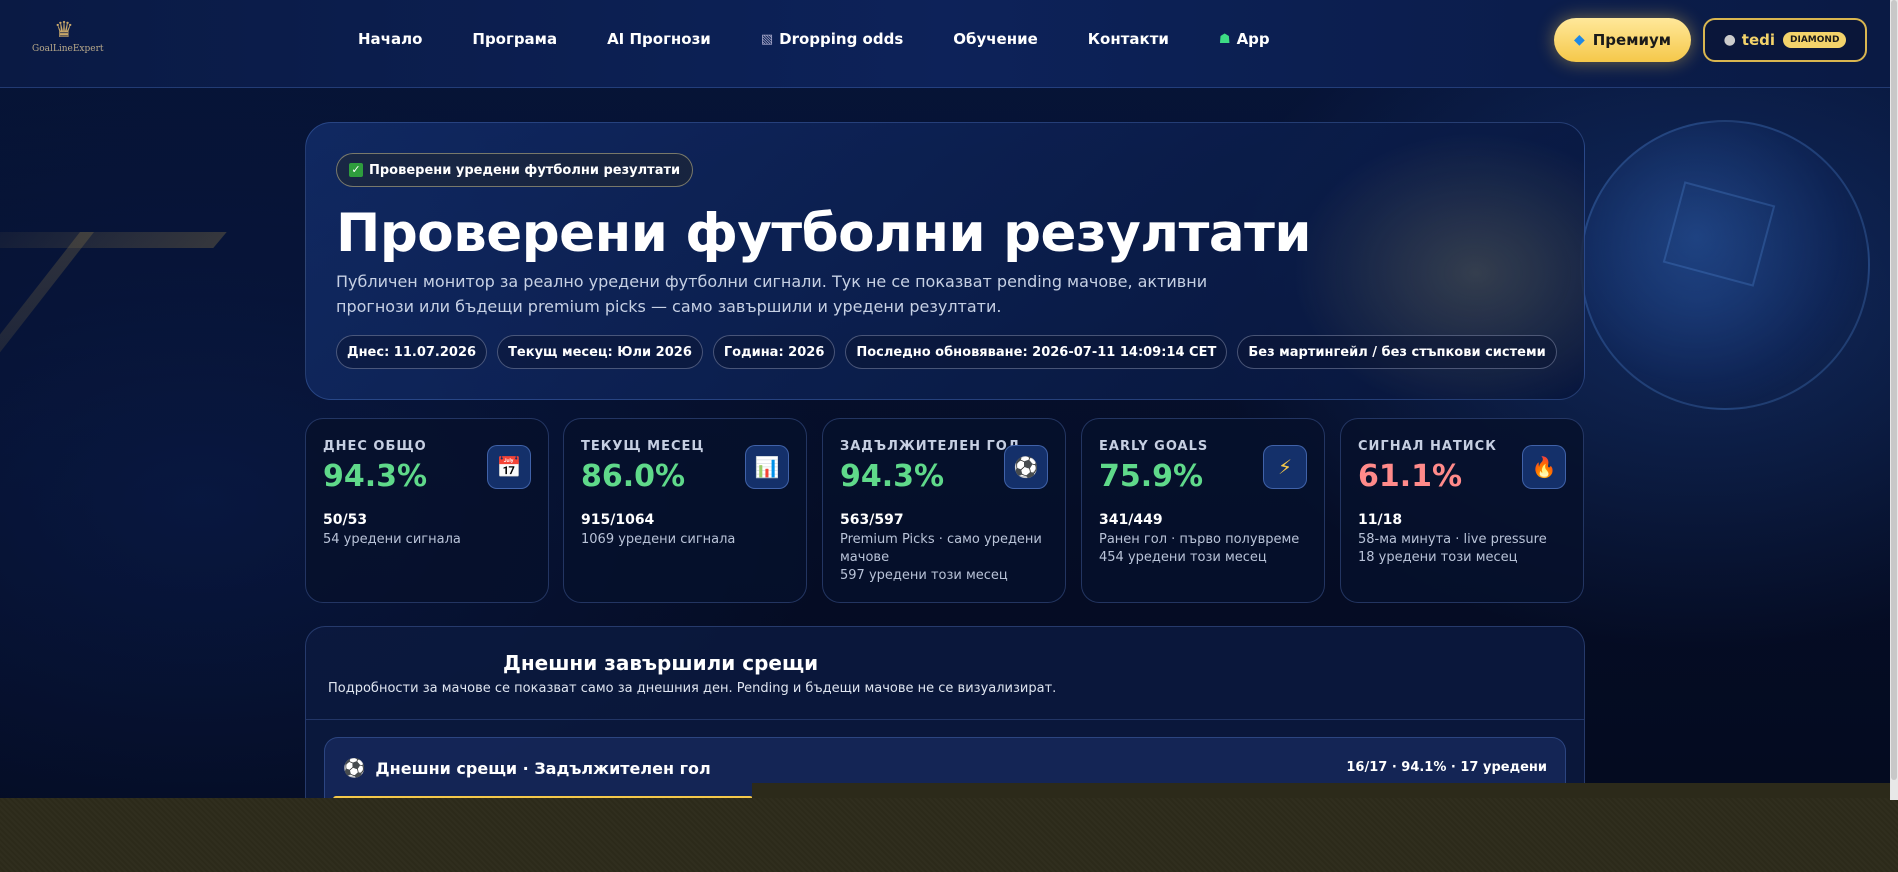 The image size is (1898, 872). Describe the element at coordinates (527, 768) in the screenshot. I see `match-group-header: ⚽ Днешни срещи · Задължителен гол` at that location.